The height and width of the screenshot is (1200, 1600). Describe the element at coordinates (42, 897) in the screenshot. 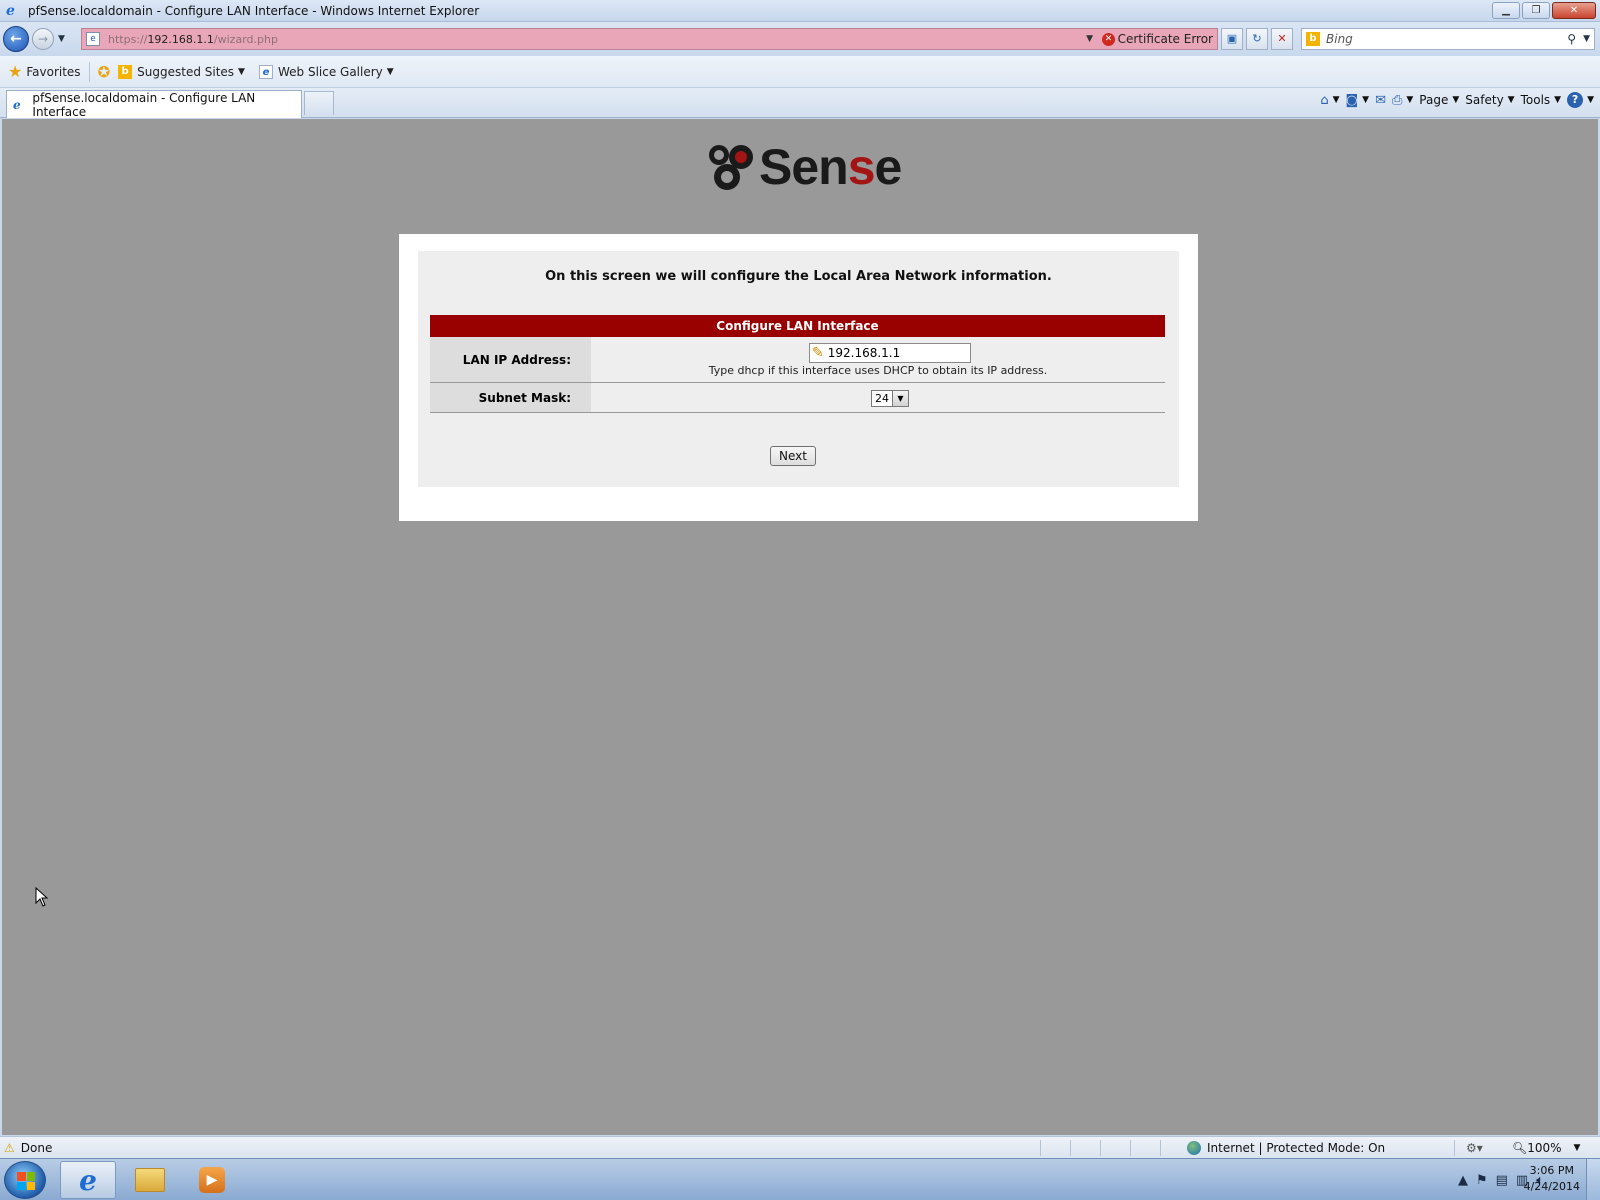

I see `mouse-cursor-icon` at that location.